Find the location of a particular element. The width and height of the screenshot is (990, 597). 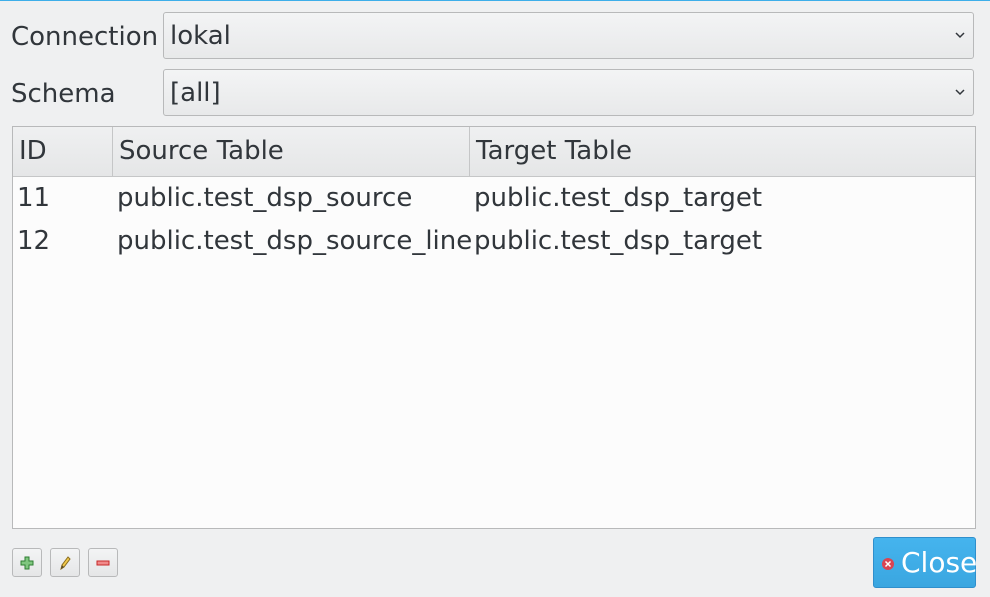

edit-button is located at coordinates (65, 562).